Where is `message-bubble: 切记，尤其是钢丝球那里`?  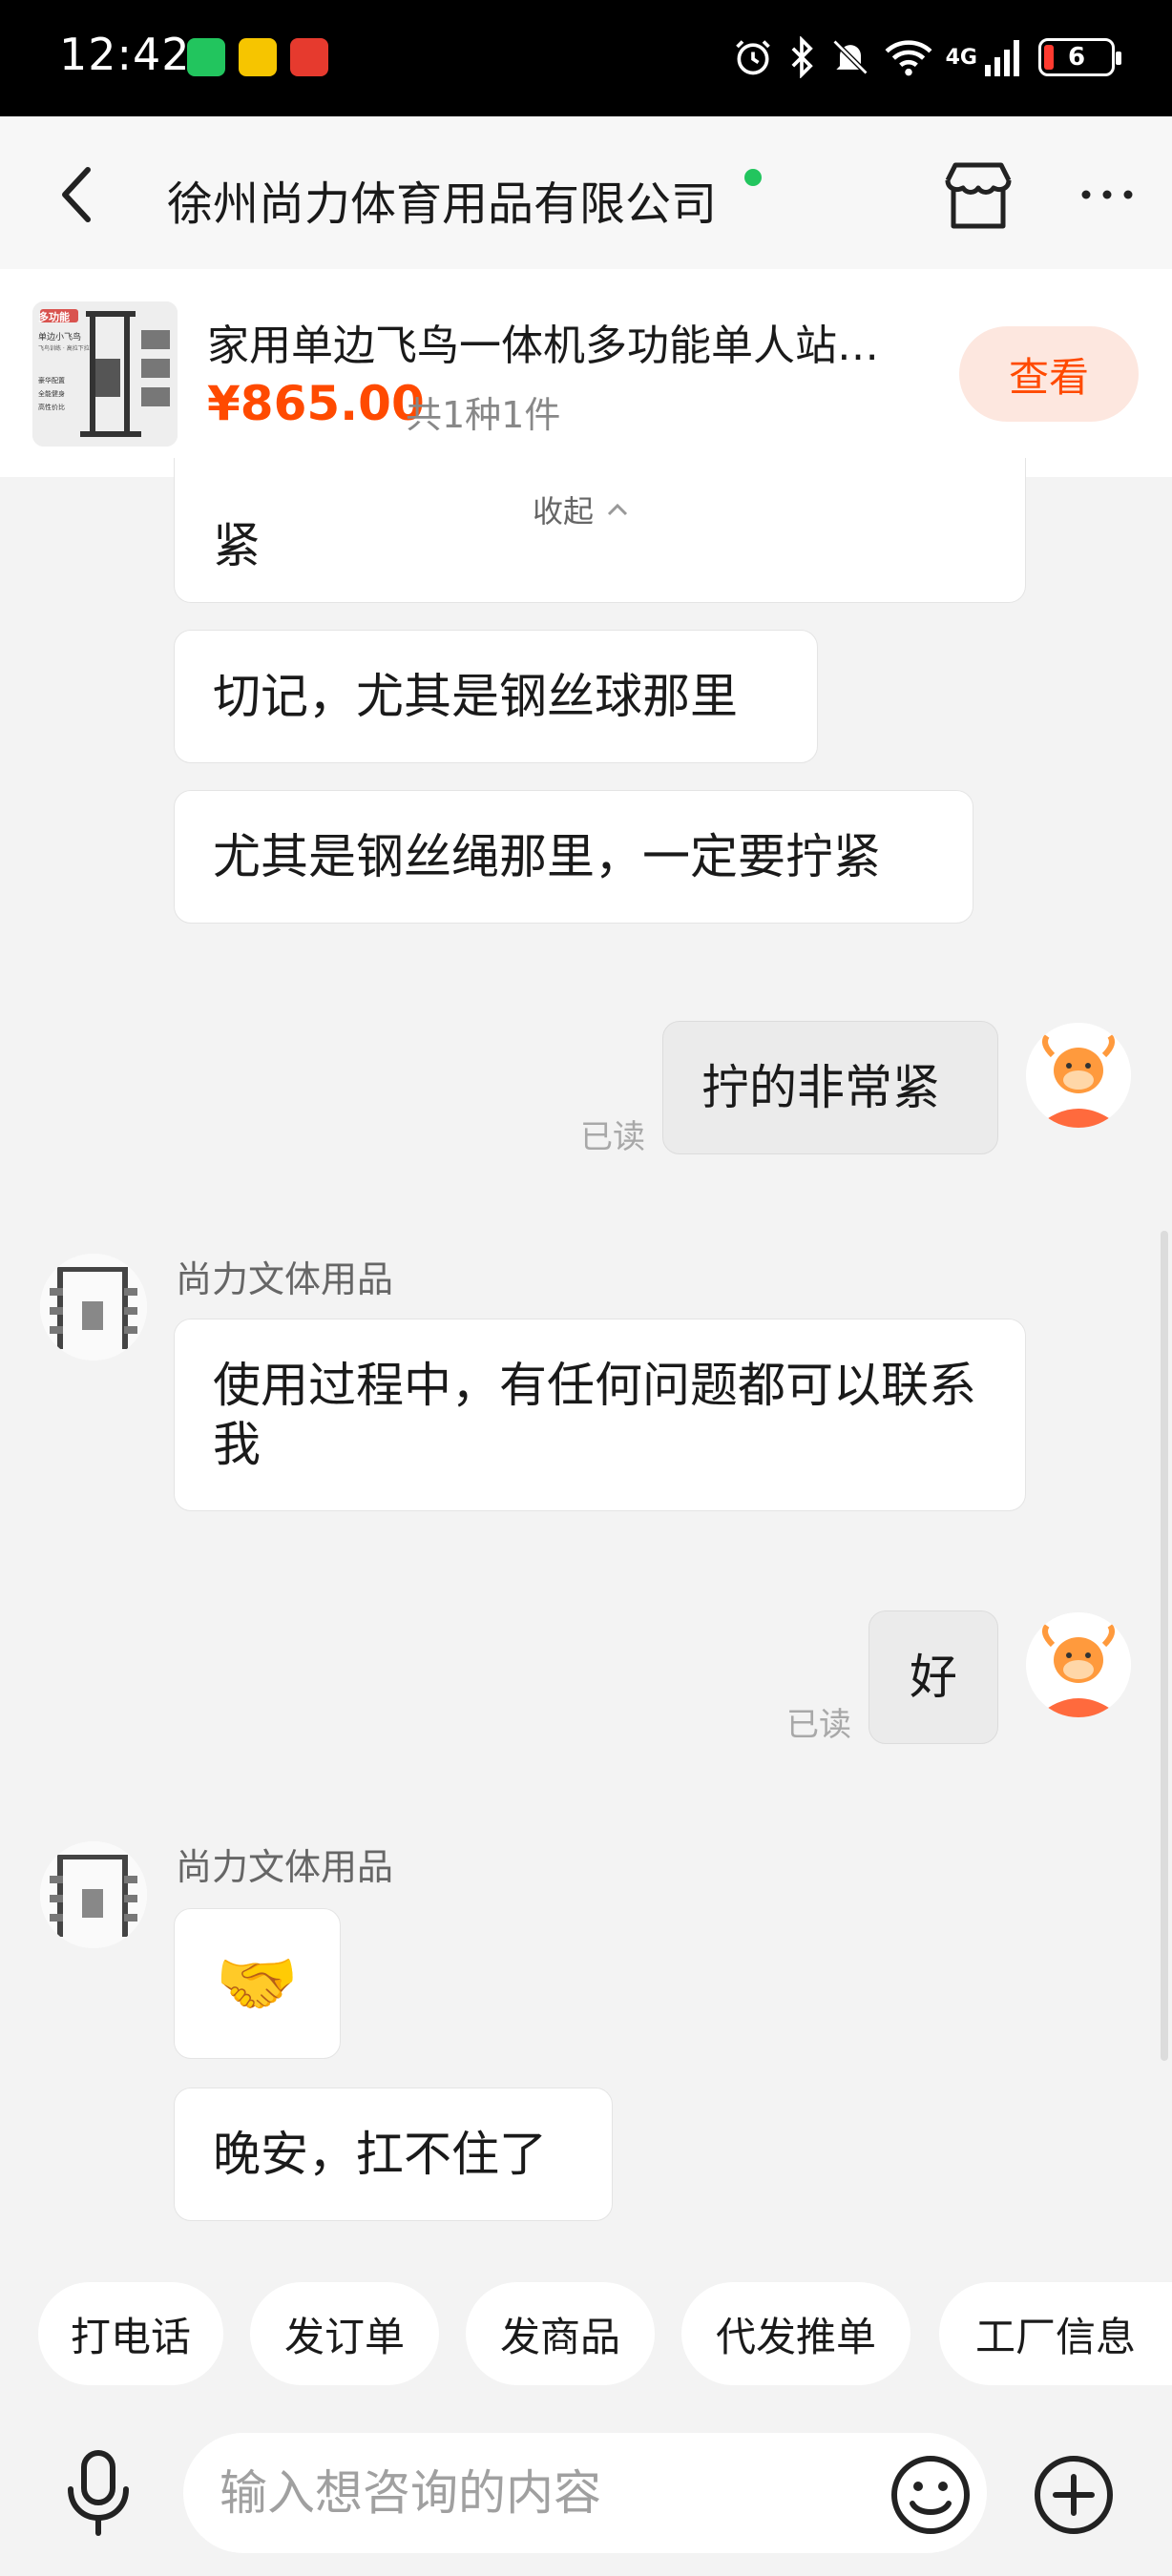 message-bubble: 切记，尤其是钢丝球那里 is located at coordinates (496, 696).